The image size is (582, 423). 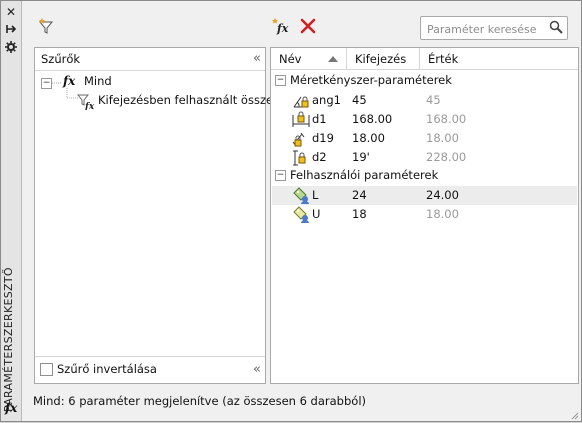 I want to click on group-label: Méretkényszer-paraméterek, so click(x=371, y=80).